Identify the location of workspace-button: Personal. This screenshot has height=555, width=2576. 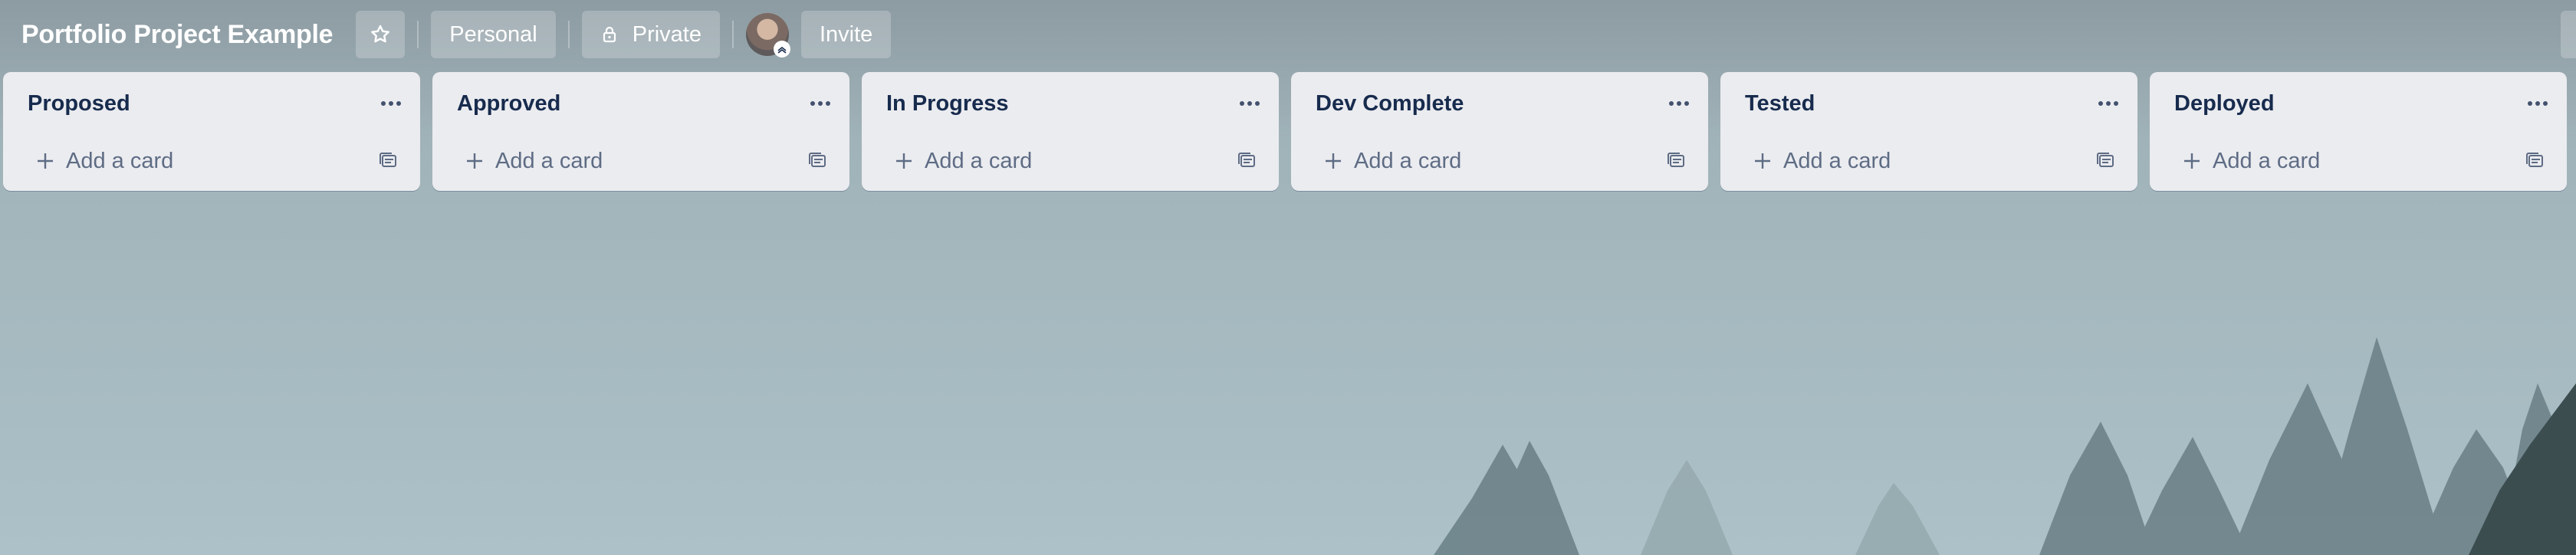
(493, 34).